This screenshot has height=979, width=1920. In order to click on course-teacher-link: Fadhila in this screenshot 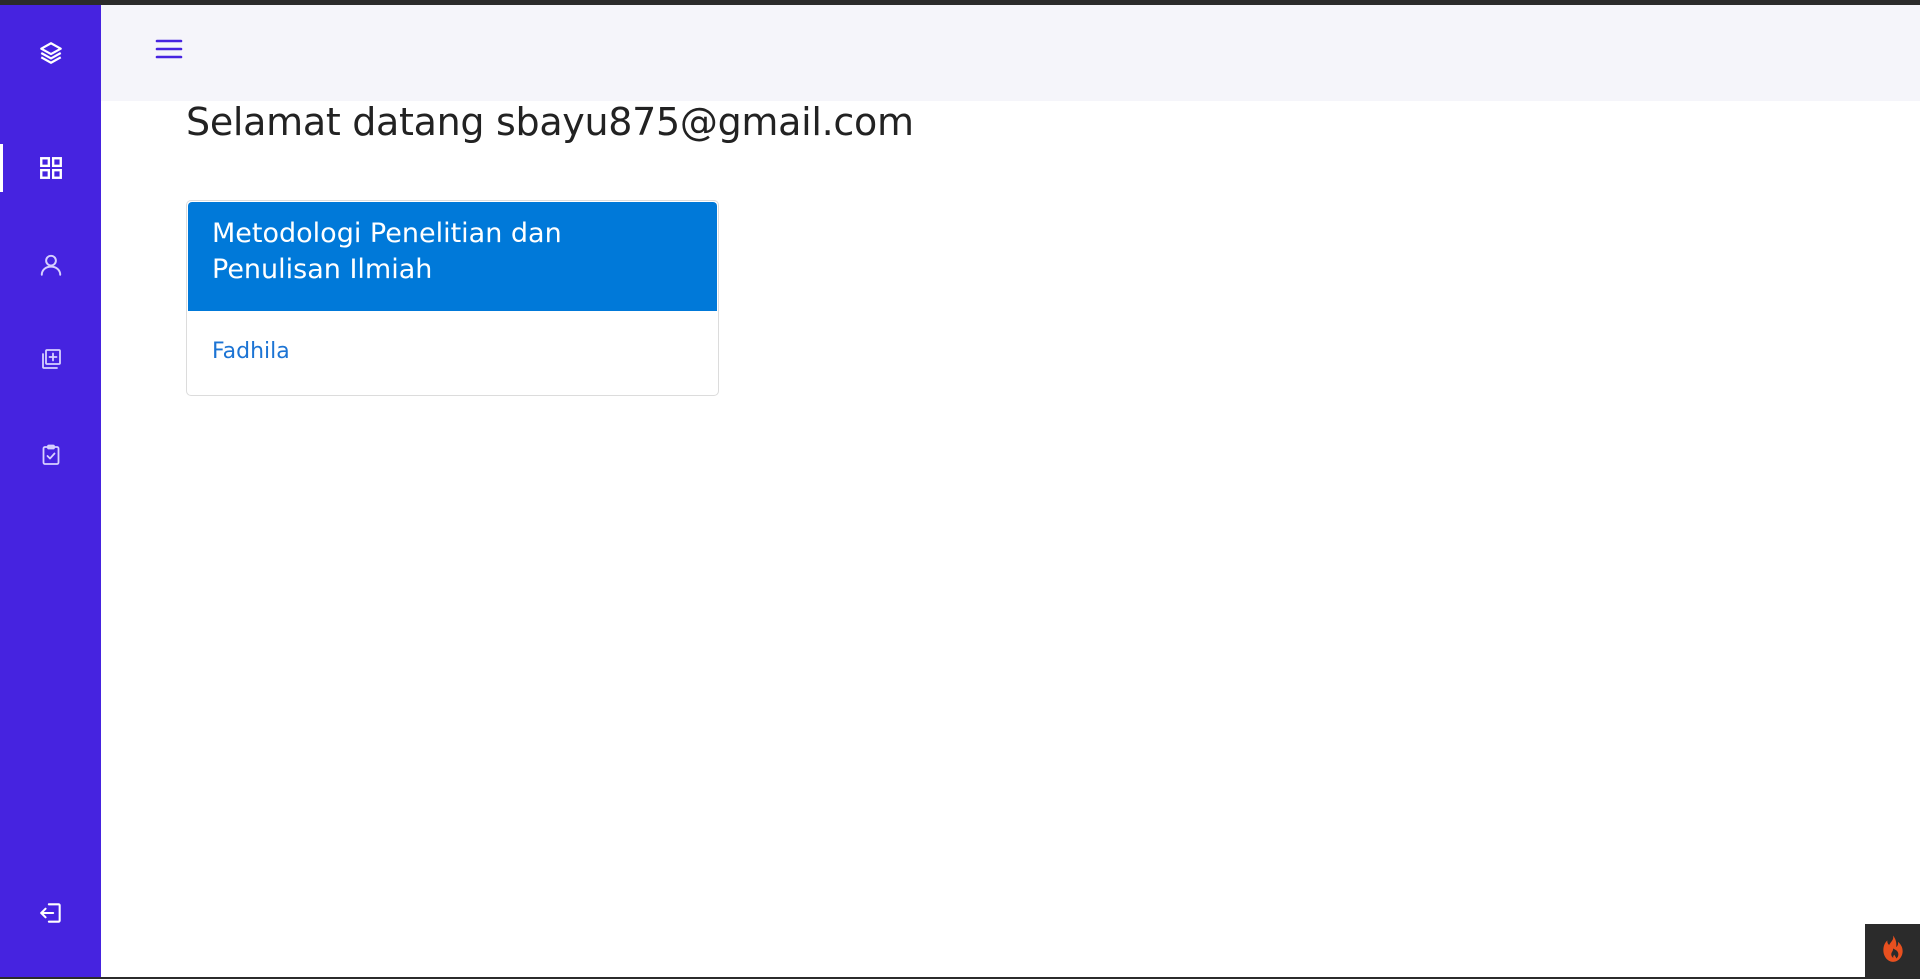, I will do `click(251, 351)`.